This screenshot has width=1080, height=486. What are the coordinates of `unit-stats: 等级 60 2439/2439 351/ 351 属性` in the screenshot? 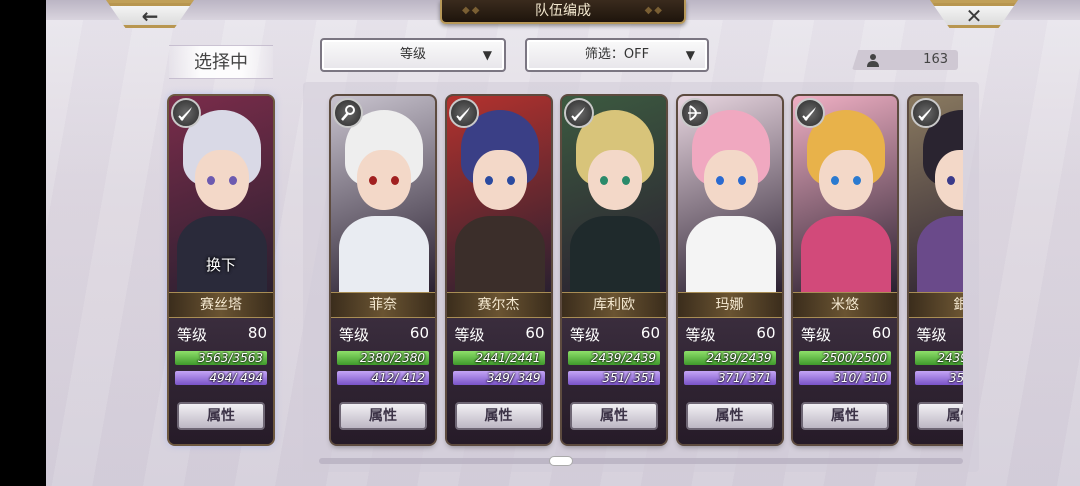 It's located at (614, 381).